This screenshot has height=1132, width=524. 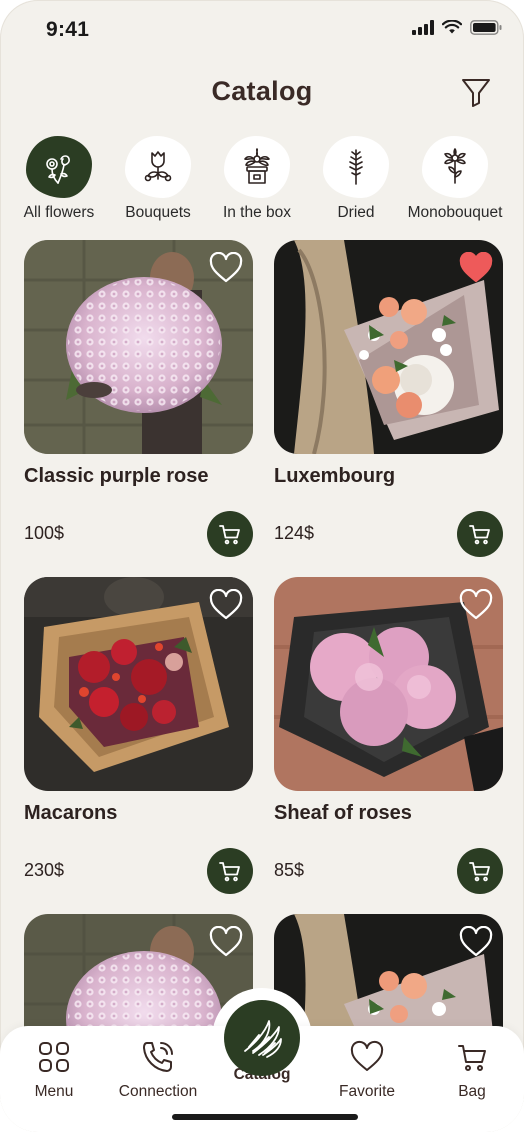 I want to click on product-card: Sheaf of roses 85$, so click(x=388, y=735).